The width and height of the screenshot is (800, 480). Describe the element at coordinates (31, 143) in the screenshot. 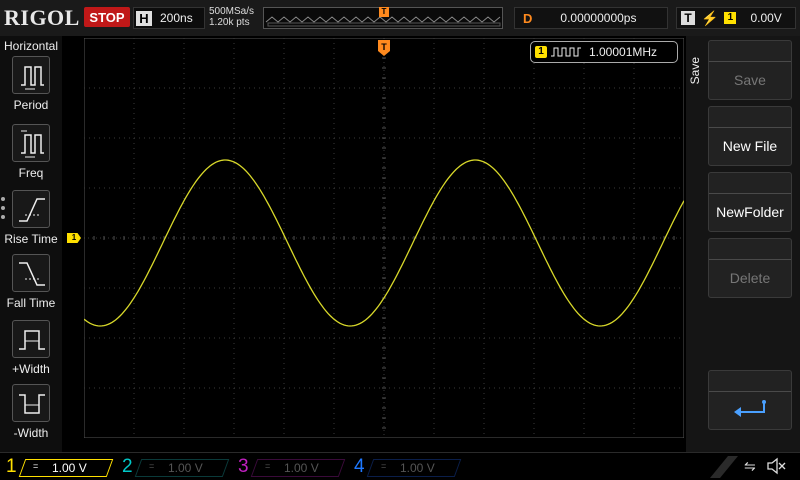

I see `freq-icon` at that location.